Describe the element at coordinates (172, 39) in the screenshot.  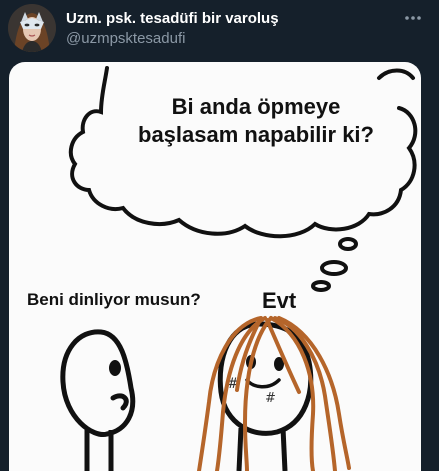
I see `user-handle: @uzmpsktesadufi` at that location.